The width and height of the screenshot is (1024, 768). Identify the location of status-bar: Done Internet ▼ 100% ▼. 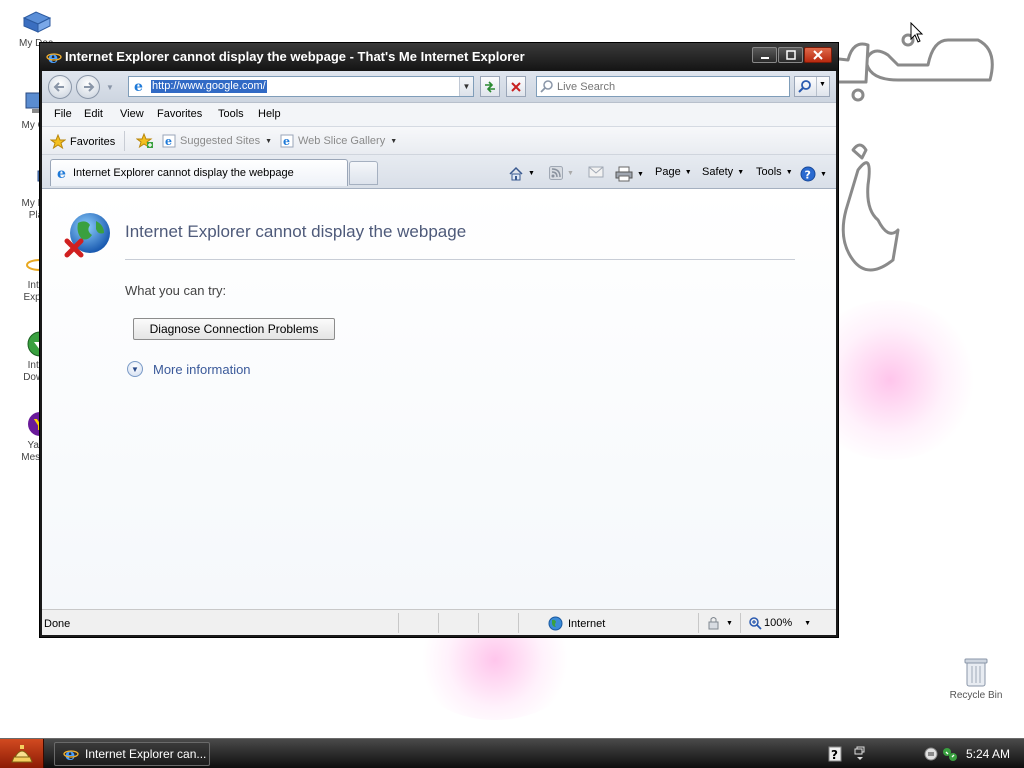
(439, 622).